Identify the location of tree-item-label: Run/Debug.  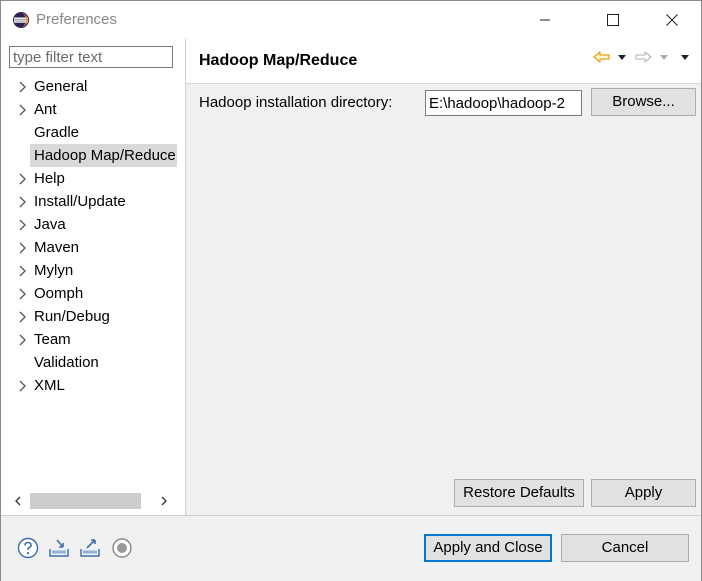
(72, 316).